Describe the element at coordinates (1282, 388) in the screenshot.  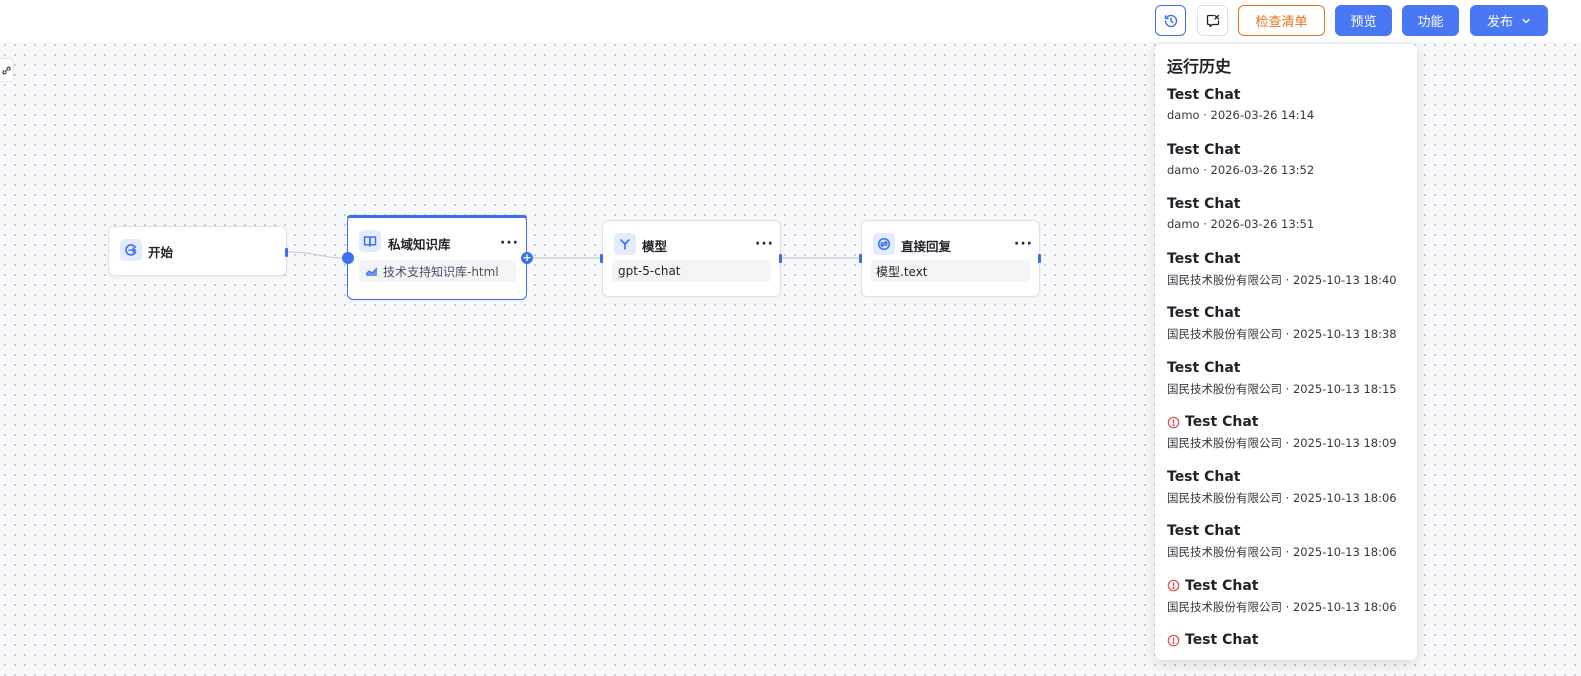
I see `history-item-meta: 国民技术股份有限公司 · 2025-10-13 18:15` at that location.